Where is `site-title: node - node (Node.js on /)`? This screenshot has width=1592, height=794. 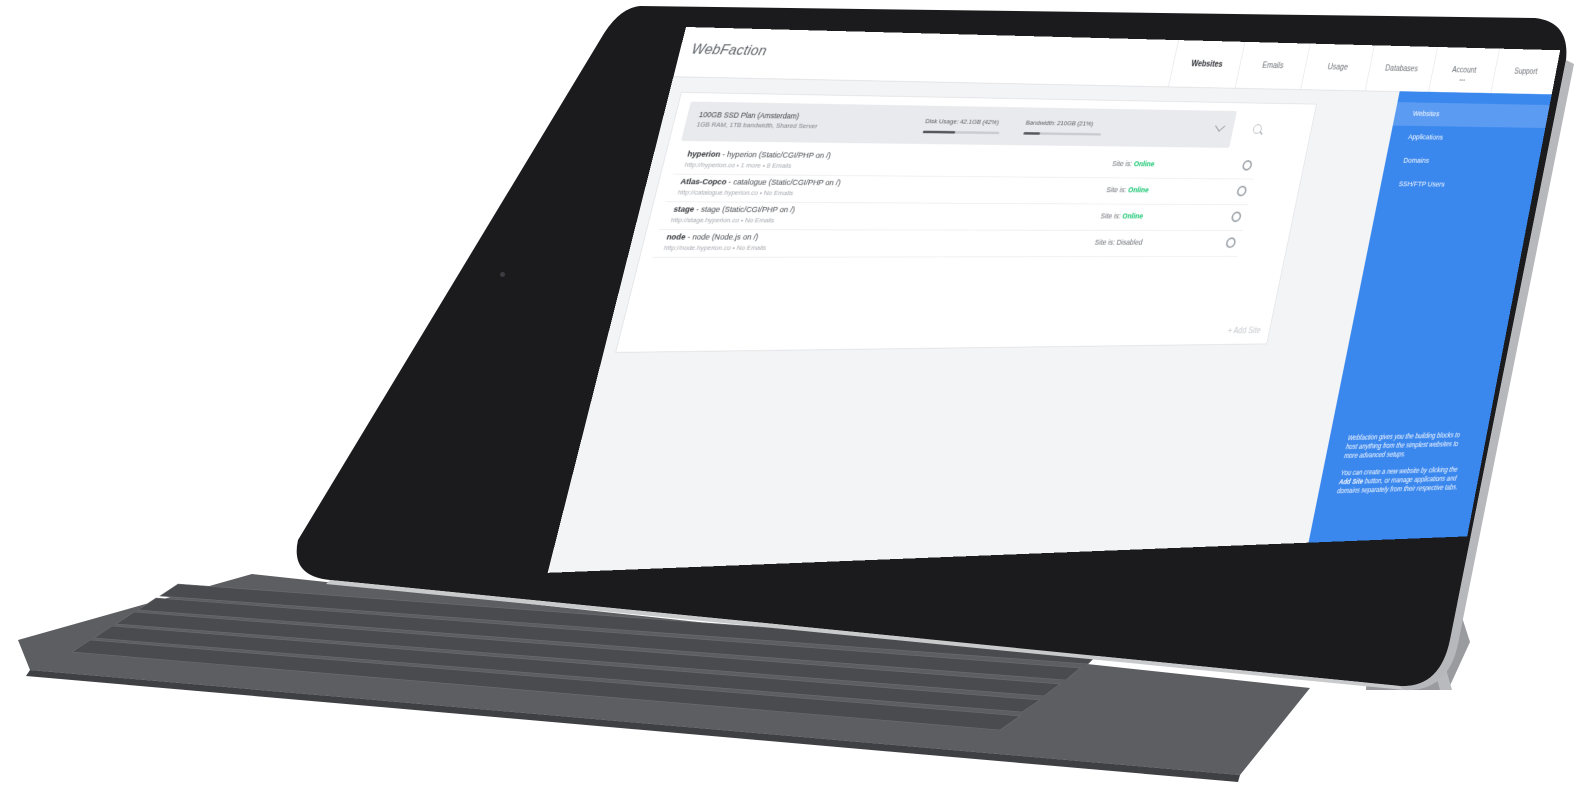
site-title: node - node (Node.js on /) is located at coordinates (713, 238).